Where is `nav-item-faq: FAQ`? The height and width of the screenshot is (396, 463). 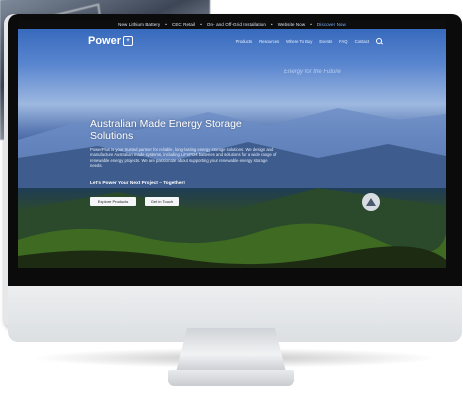
nav-item-faq: FAQ is located at coordinates (343, 41).